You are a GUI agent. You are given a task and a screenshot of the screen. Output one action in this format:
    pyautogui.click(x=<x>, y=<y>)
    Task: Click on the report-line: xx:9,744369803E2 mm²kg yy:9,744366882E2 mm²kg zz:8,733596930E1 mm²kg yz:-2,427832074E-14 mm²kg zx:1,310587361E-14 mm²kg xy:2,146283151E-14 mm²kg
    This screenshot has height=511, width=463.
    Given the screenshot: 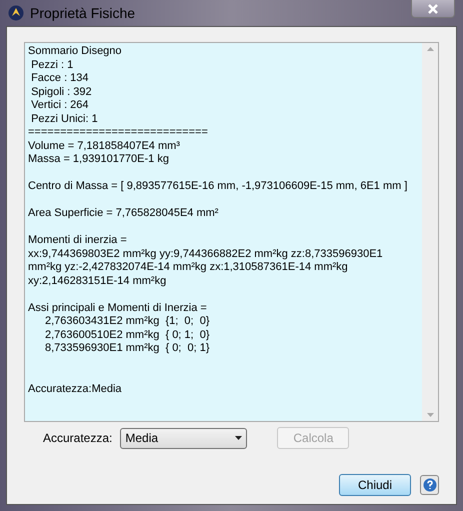 What is the action you would take?
    pyautogui.click(x=206, y=268)
    